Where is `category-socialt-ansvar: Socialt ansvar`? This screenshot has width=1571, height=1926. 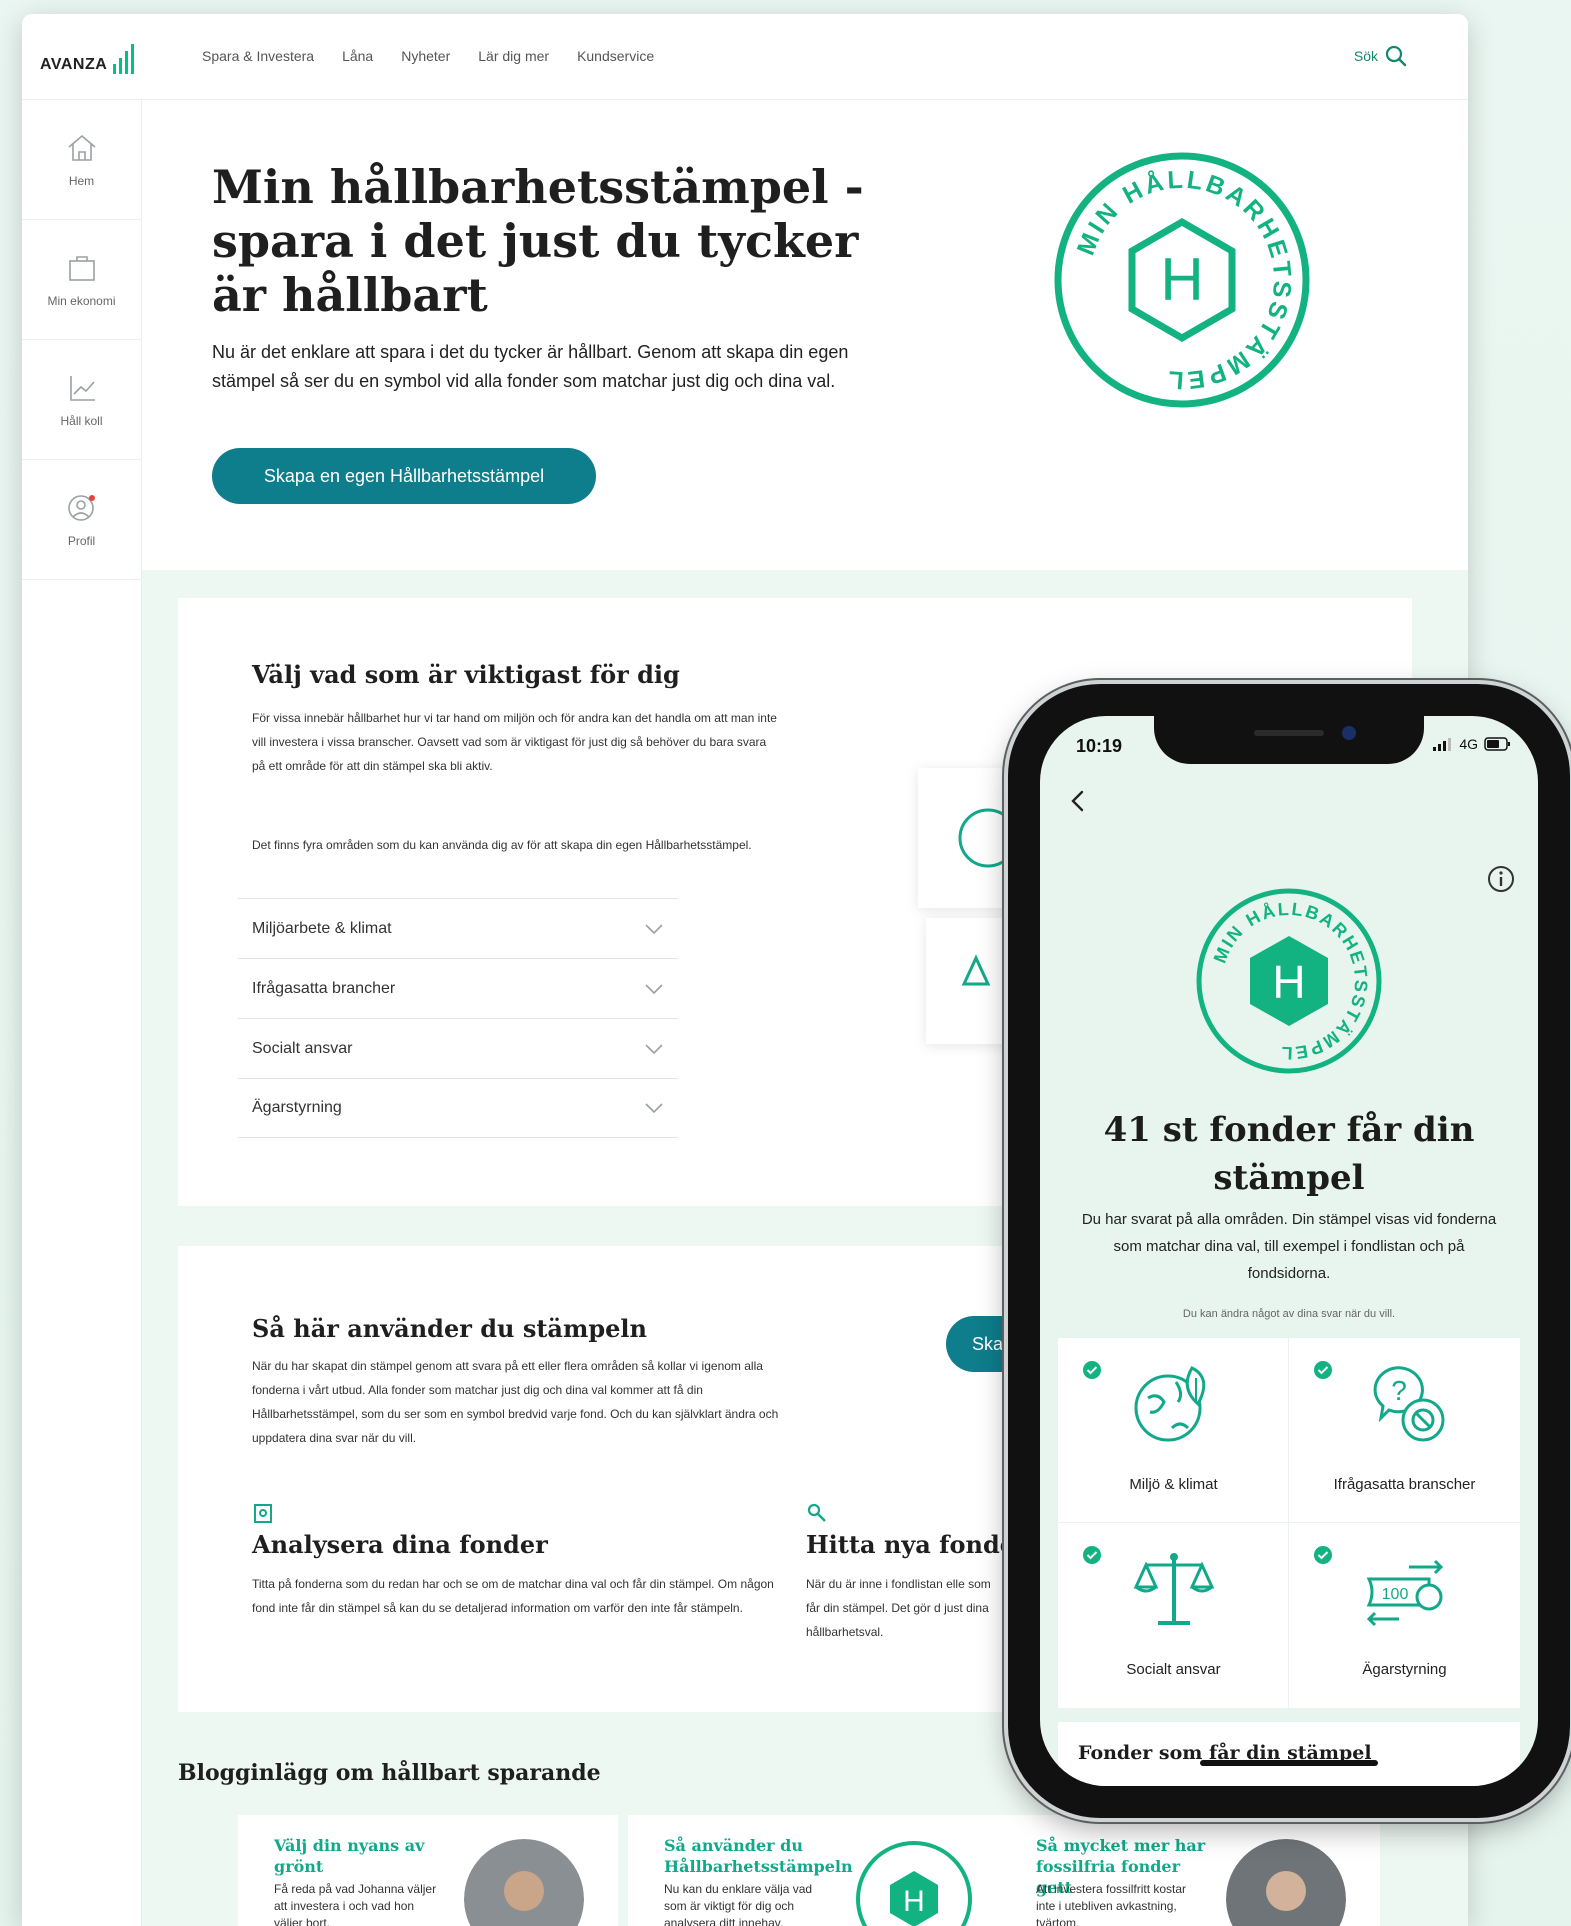 category-socialt-ansvar: Socialt ansvar is located at coordinates (1173, 1615).